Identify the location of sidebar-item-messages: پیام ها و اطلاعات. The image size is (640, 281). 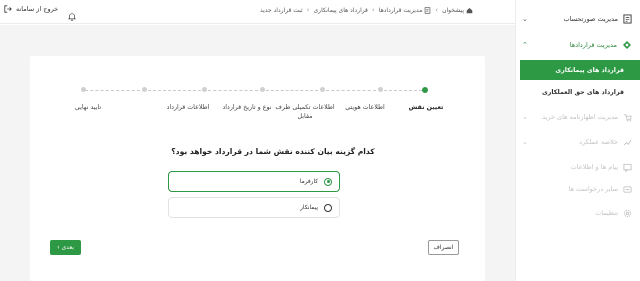
(577, 167).